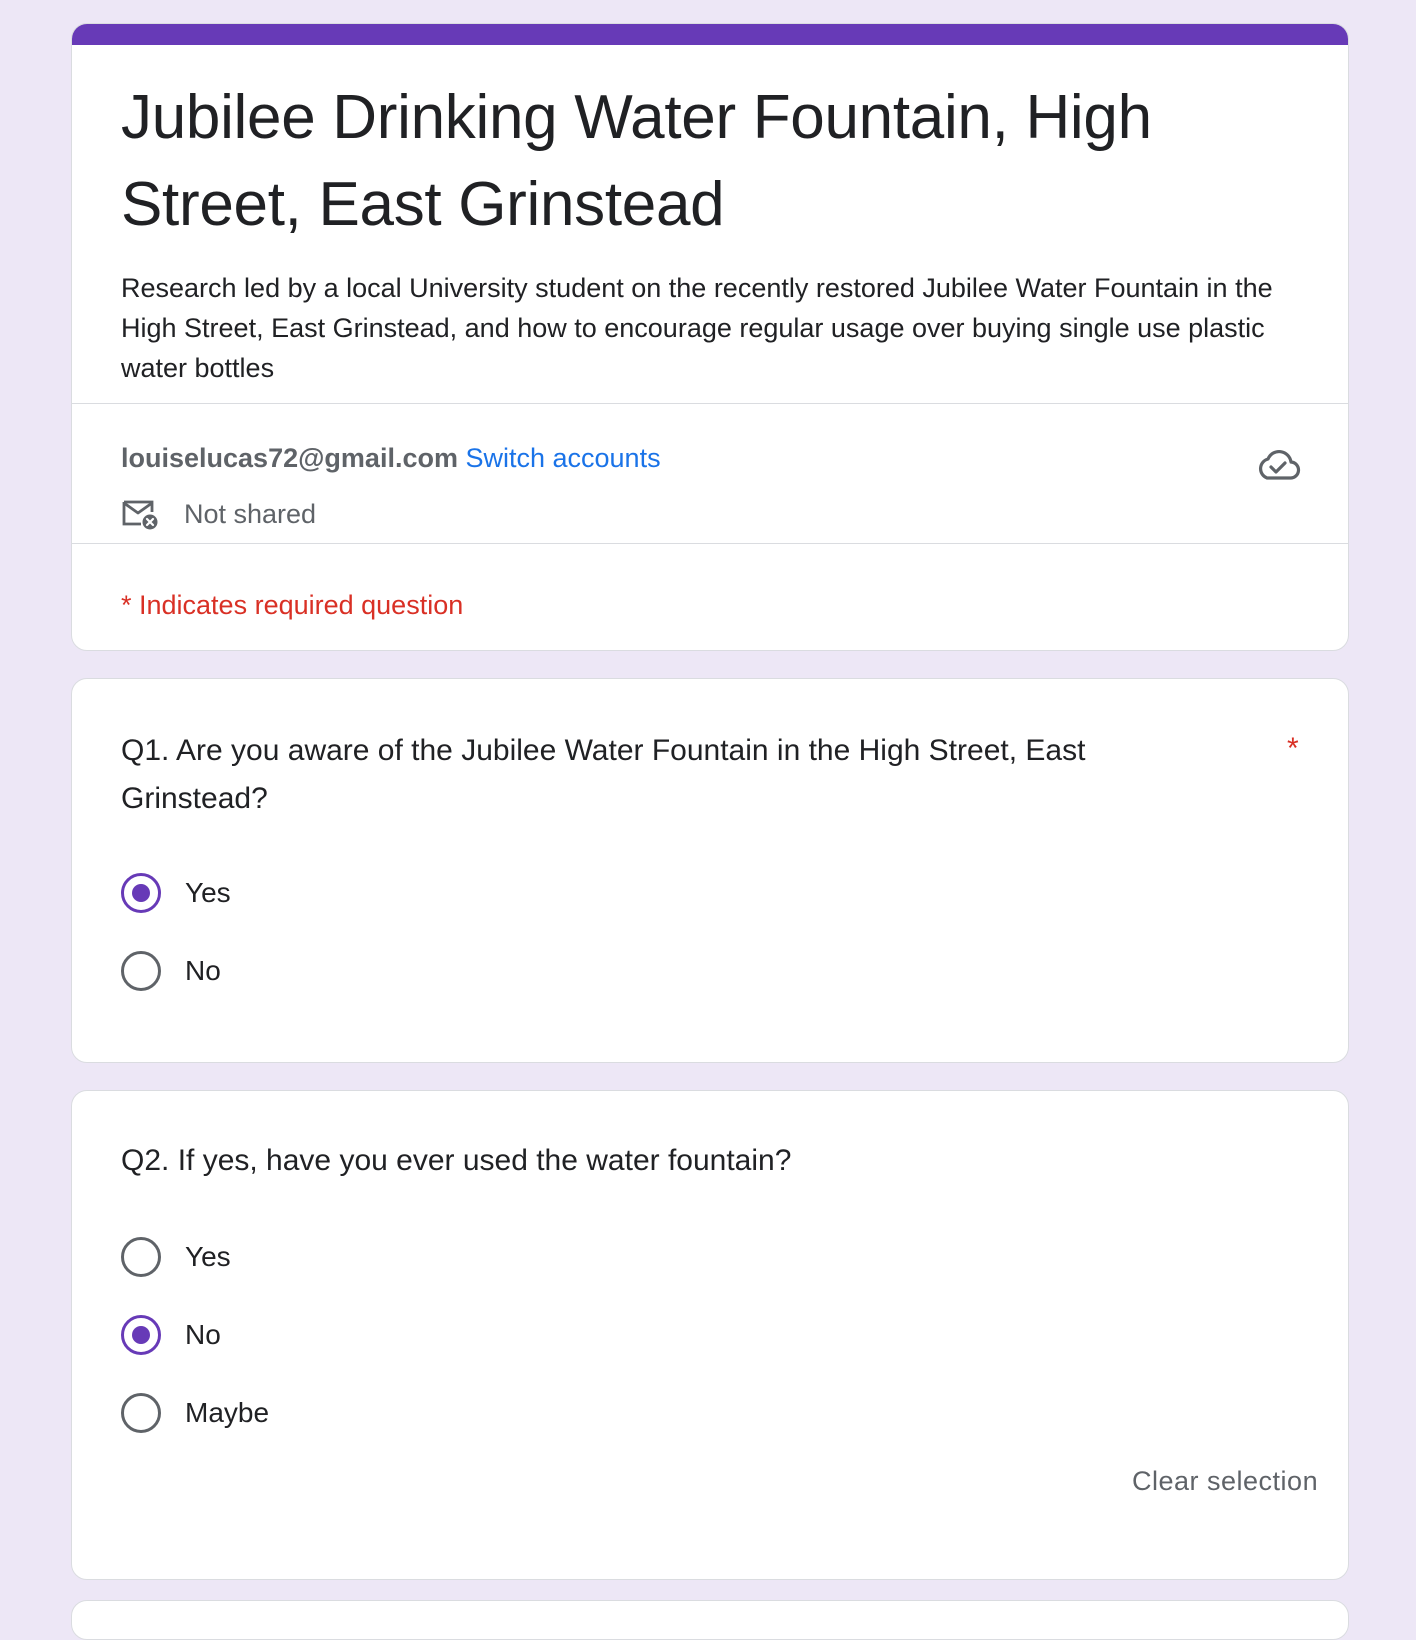  I want to click on next-question-card-edge, so click(710, 1620).